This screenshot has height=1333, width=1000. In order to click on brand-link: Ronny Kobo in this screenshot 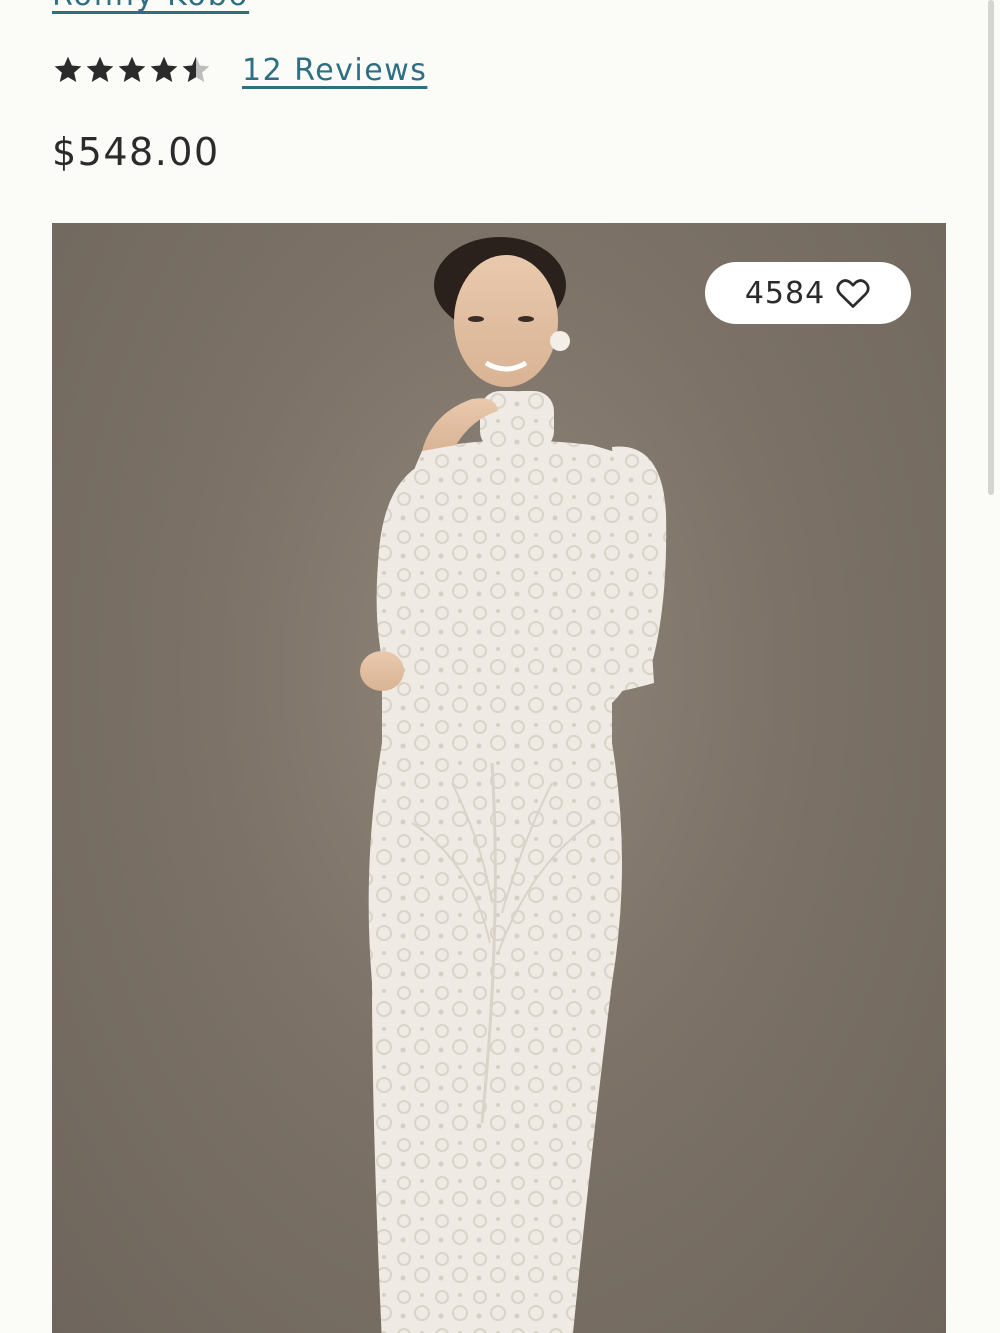, I will do `click(150, 6)`.